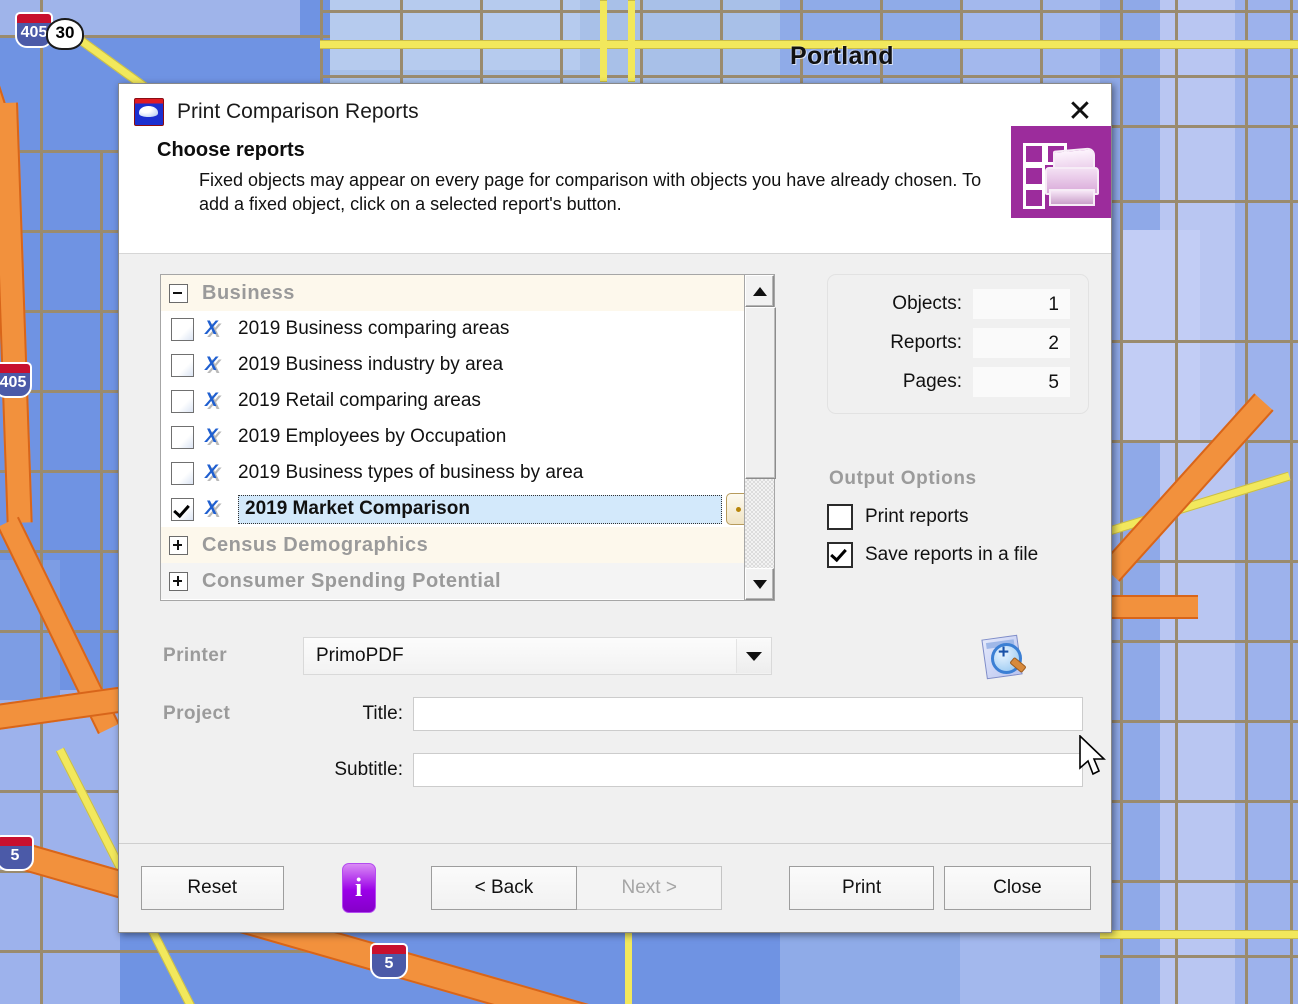 Image resolution: width=1298 pixels, height=1004 pixels. I want to click on map-arterial-road, so click(631, 41).